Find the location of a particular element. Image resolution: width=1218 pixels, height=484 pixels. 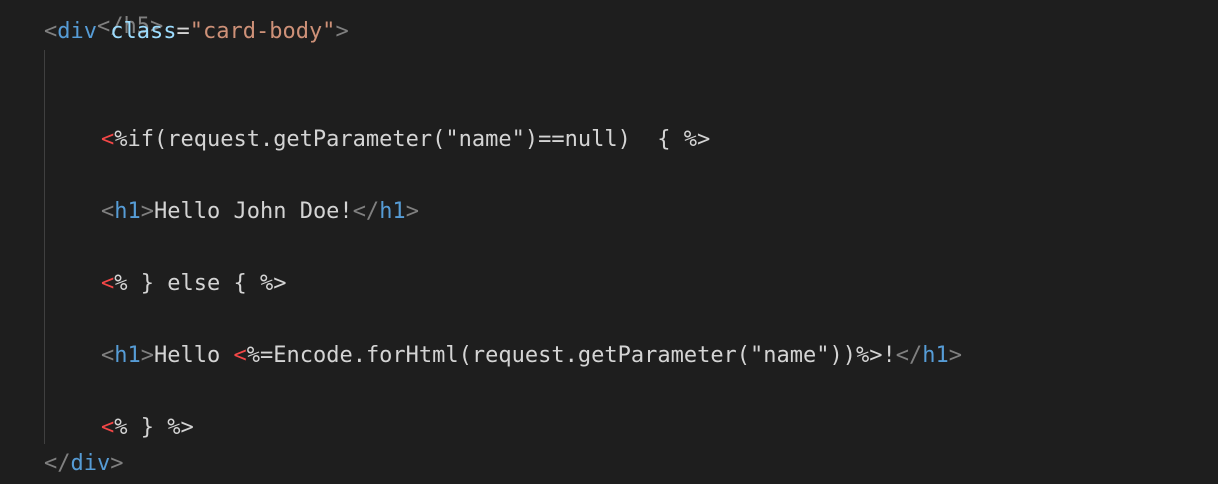

code-line-div-open: <div class="card-body"> is located at coordinates (196, 32).